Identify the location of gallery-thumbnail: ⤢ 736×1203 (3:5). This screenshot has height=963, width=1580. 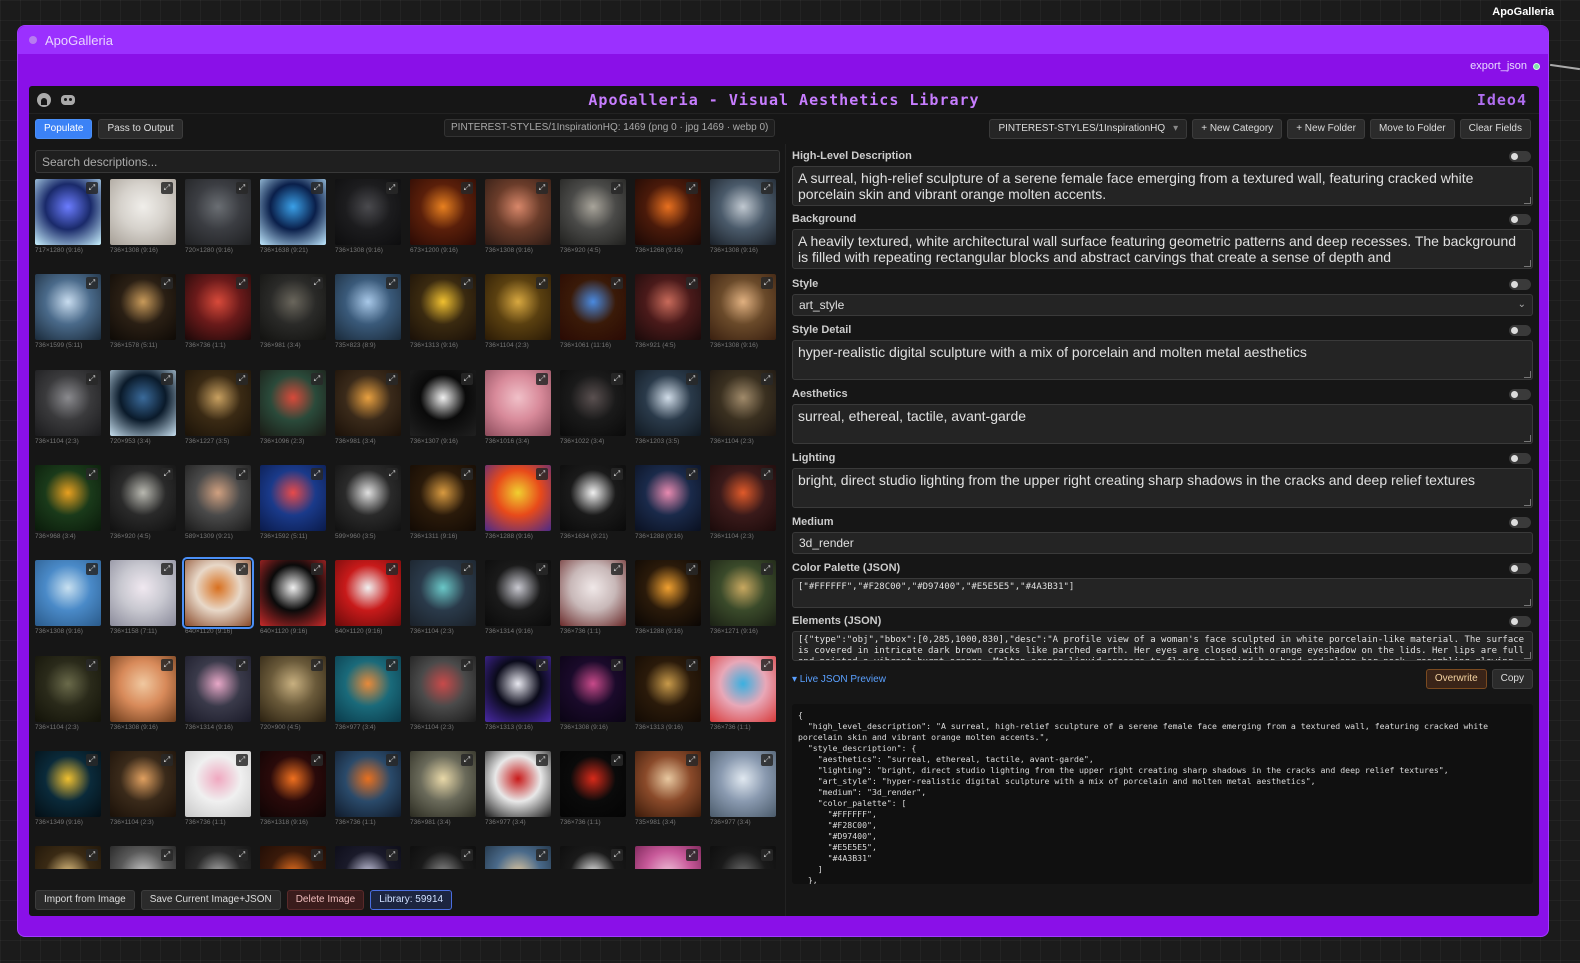
(668, 407).